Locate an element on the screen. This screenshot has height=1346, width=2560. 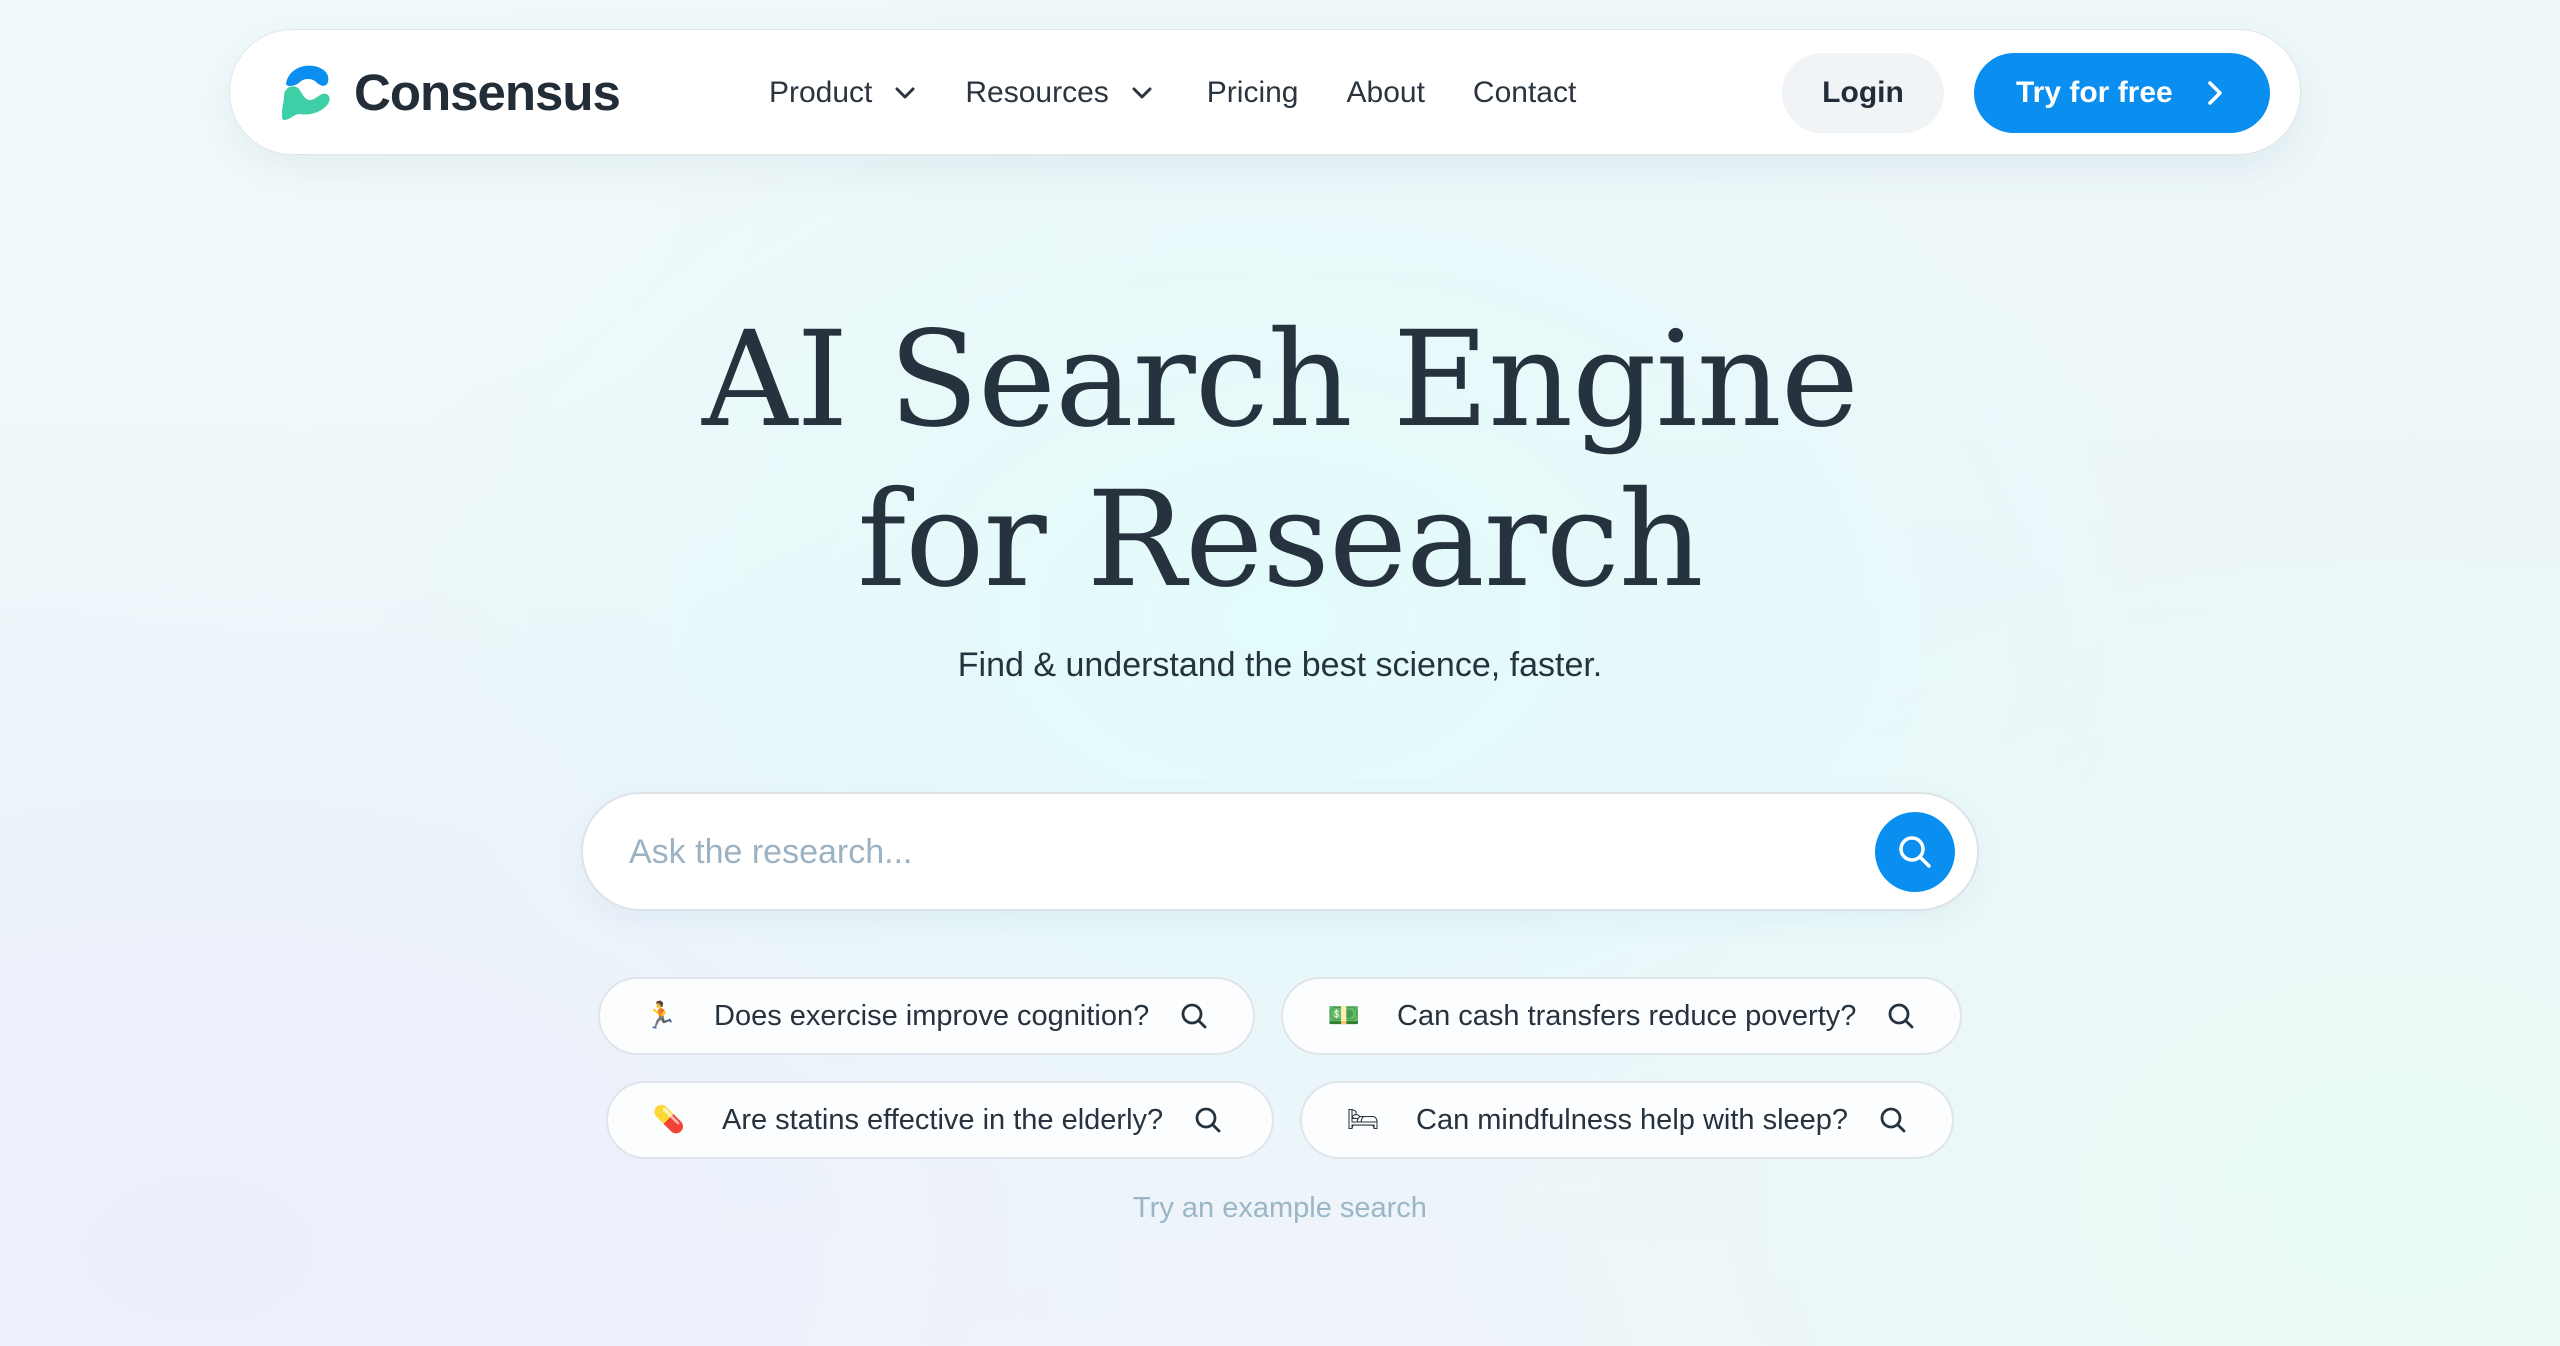
brand-name: Consensus is located at coordinates (487, 92).